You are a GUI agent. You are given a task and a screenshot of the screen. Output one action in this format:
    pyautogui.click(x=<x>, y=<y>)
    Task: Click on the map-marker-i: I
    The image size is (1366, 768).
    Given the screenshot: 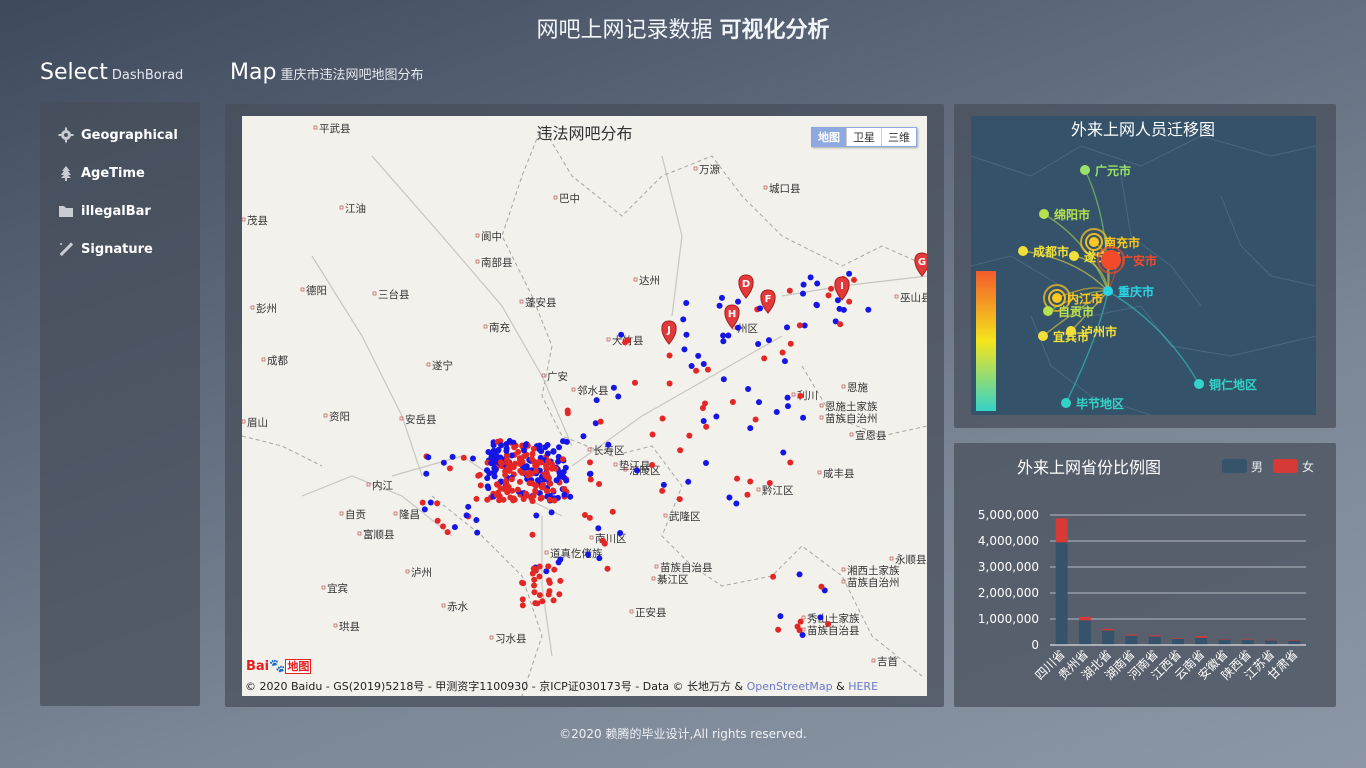 What is the action you would take?
    pyautogui.click(x=842, y=288)
    